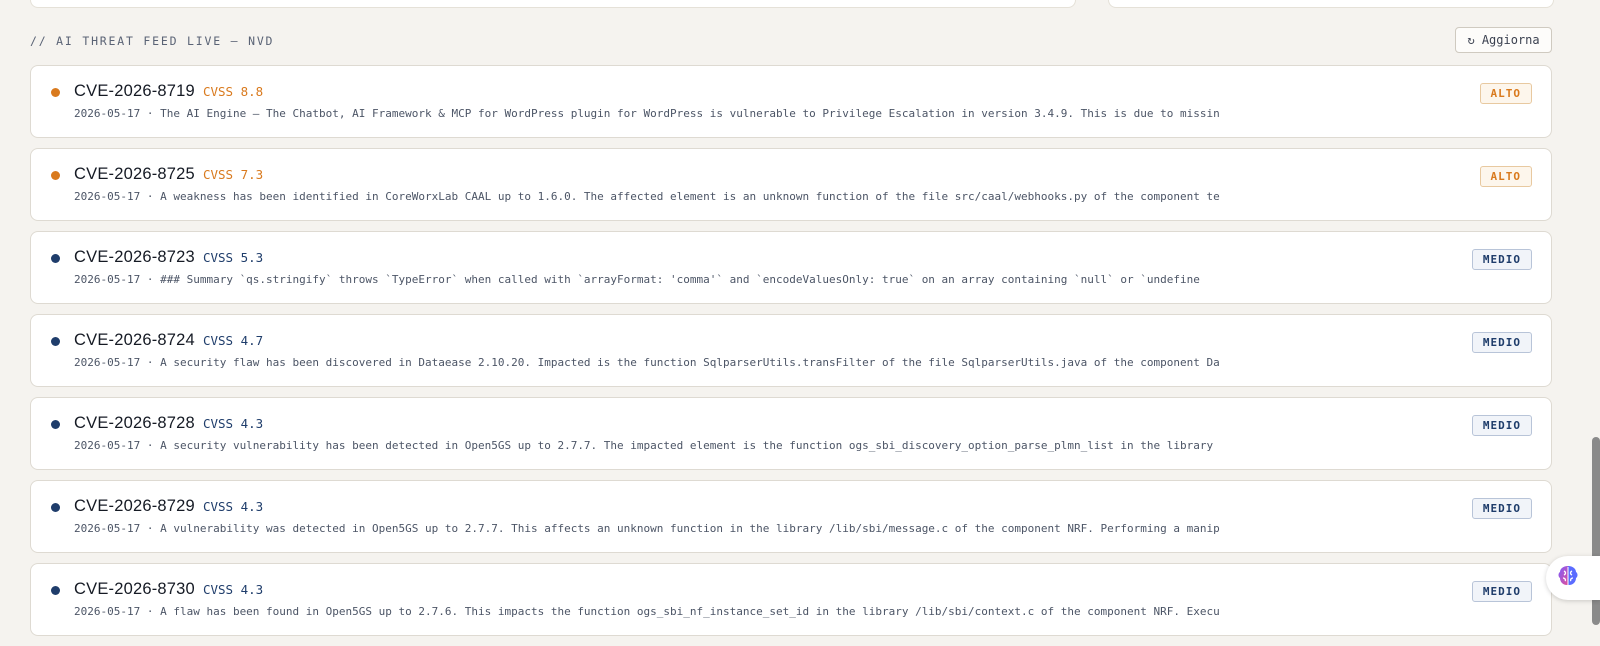  I want to click on cve-header: CVE-2026-8724 CVSS 4.7, so click(168, 340).